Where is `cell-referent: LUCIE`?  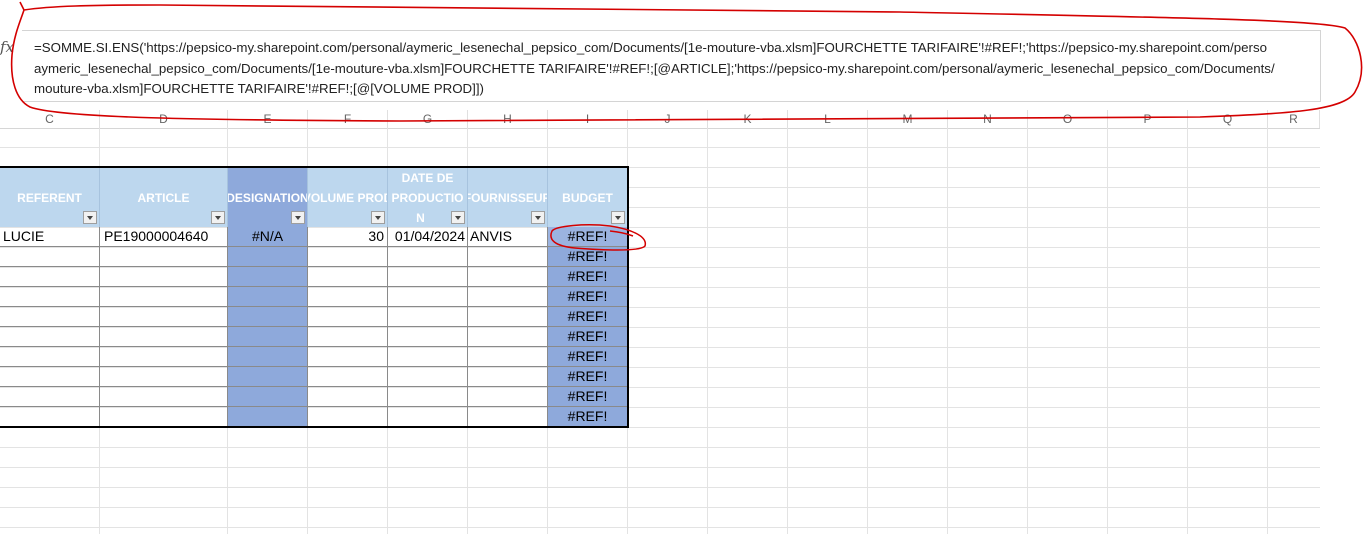 cell-referent: LUCIE is located at coordinates (50, 237).